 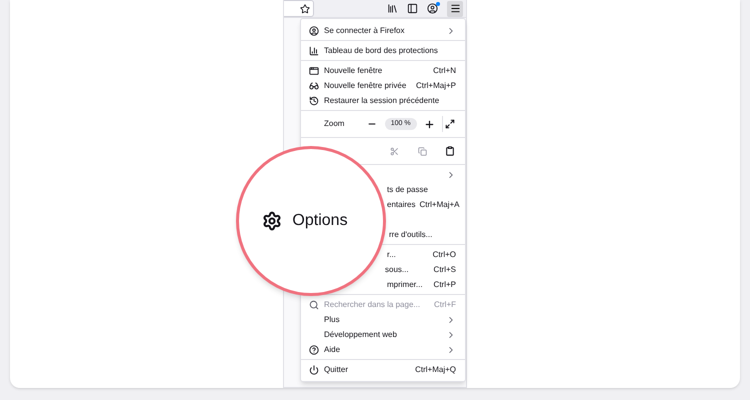 I want to click on menu-item: Développement web, so click(x=383, y=334).